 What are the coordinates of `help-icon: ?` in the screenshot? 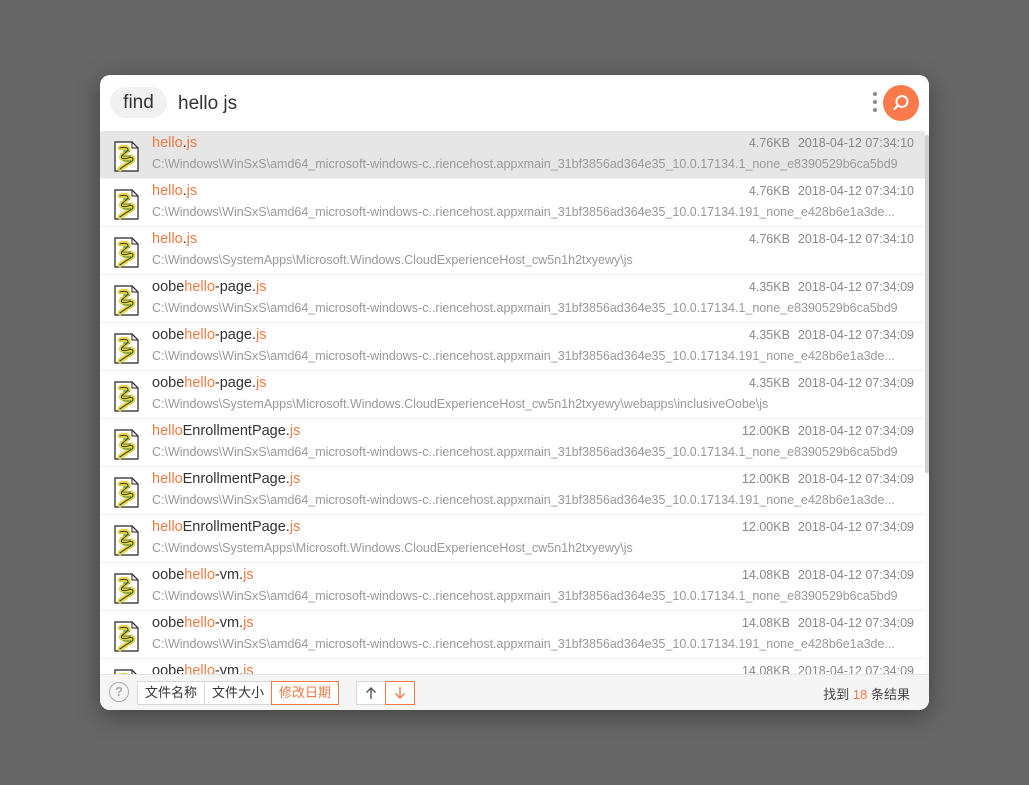 It's located at (119, 692).